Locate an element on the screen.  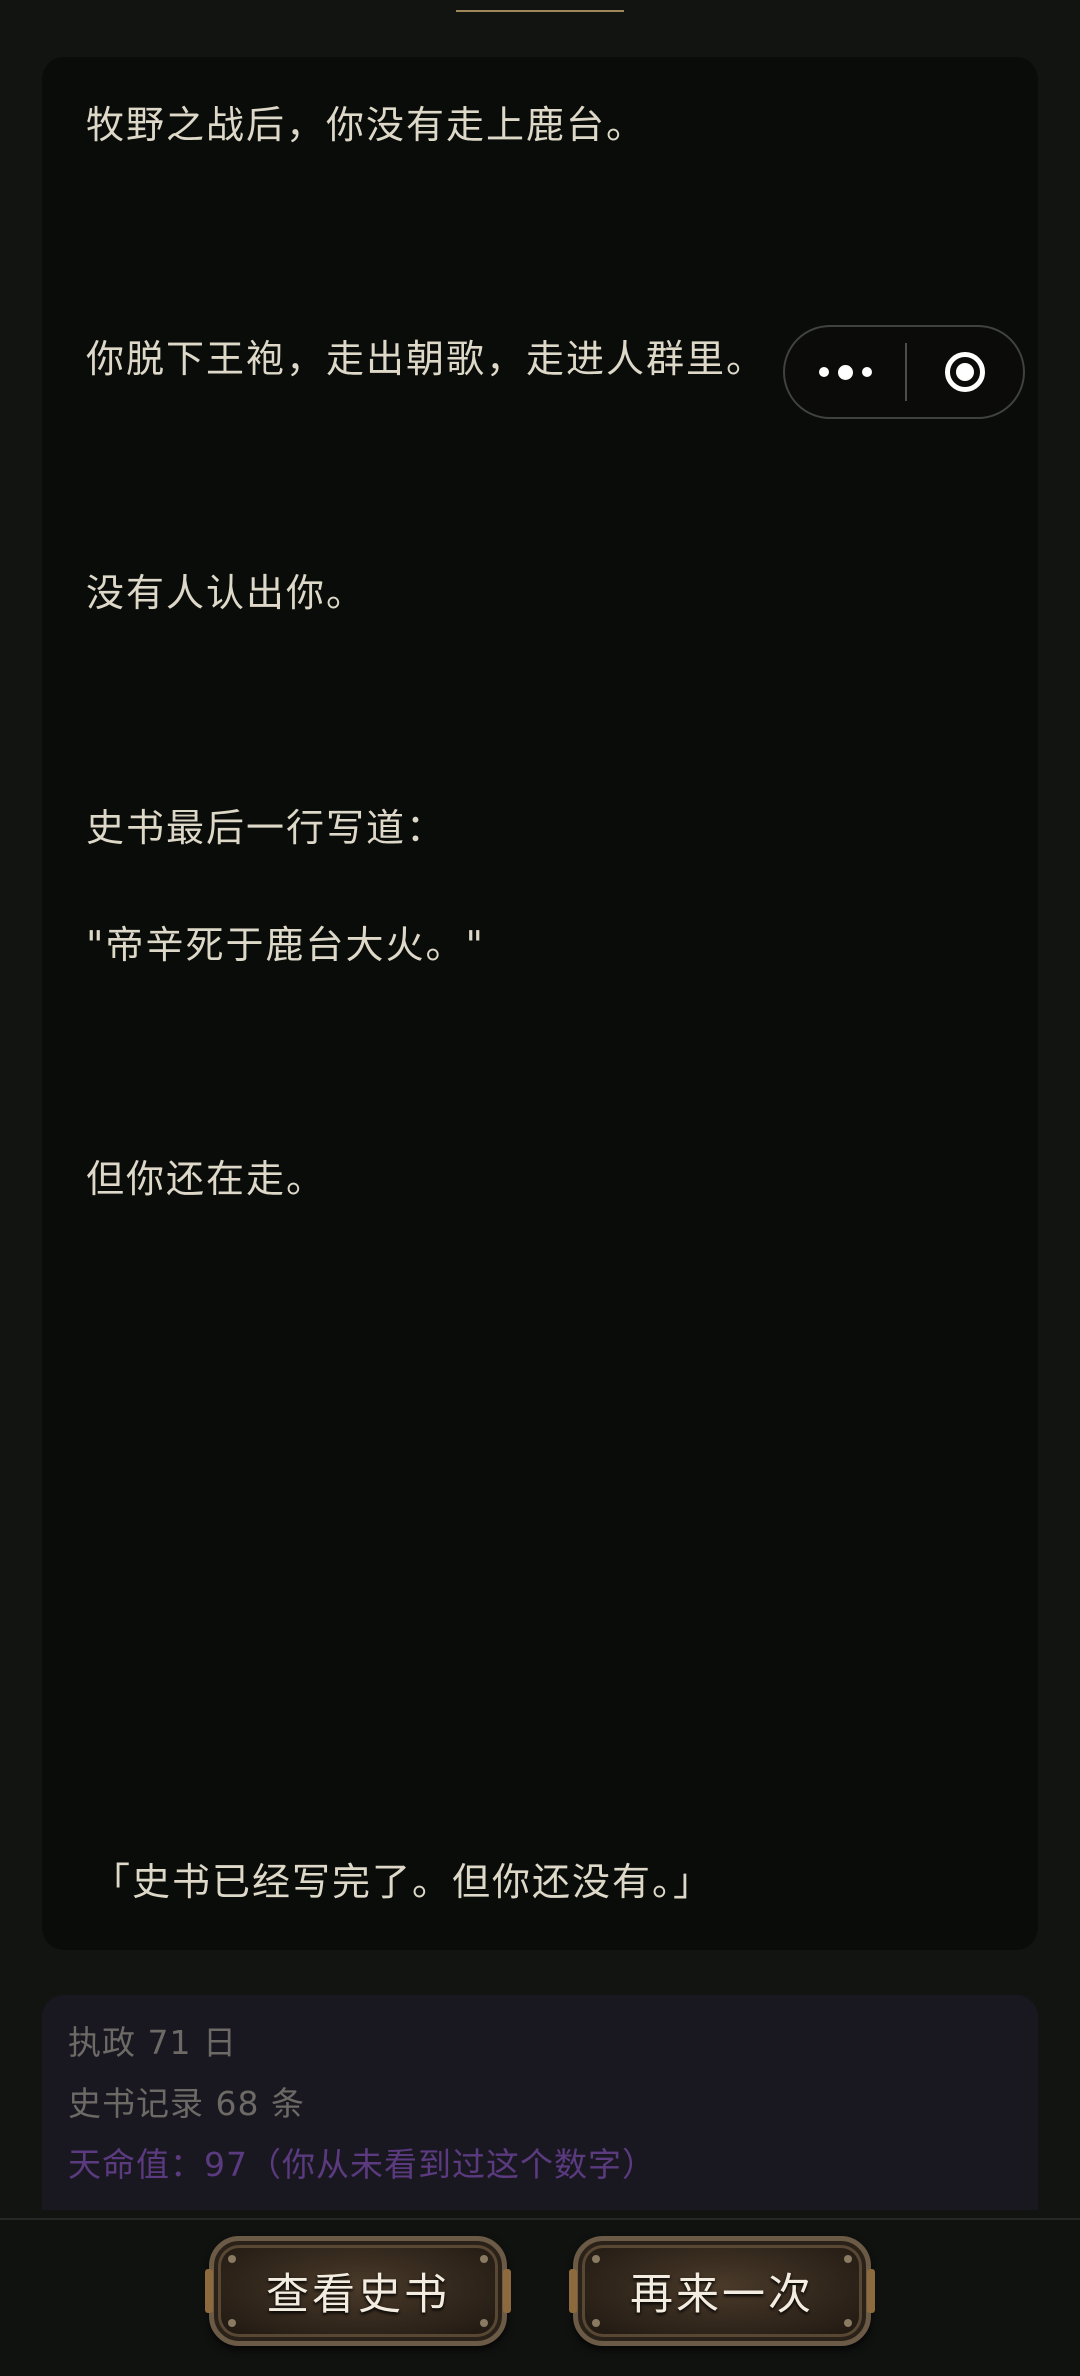
bottom-action-bar is located at coordinates (540, 2297).